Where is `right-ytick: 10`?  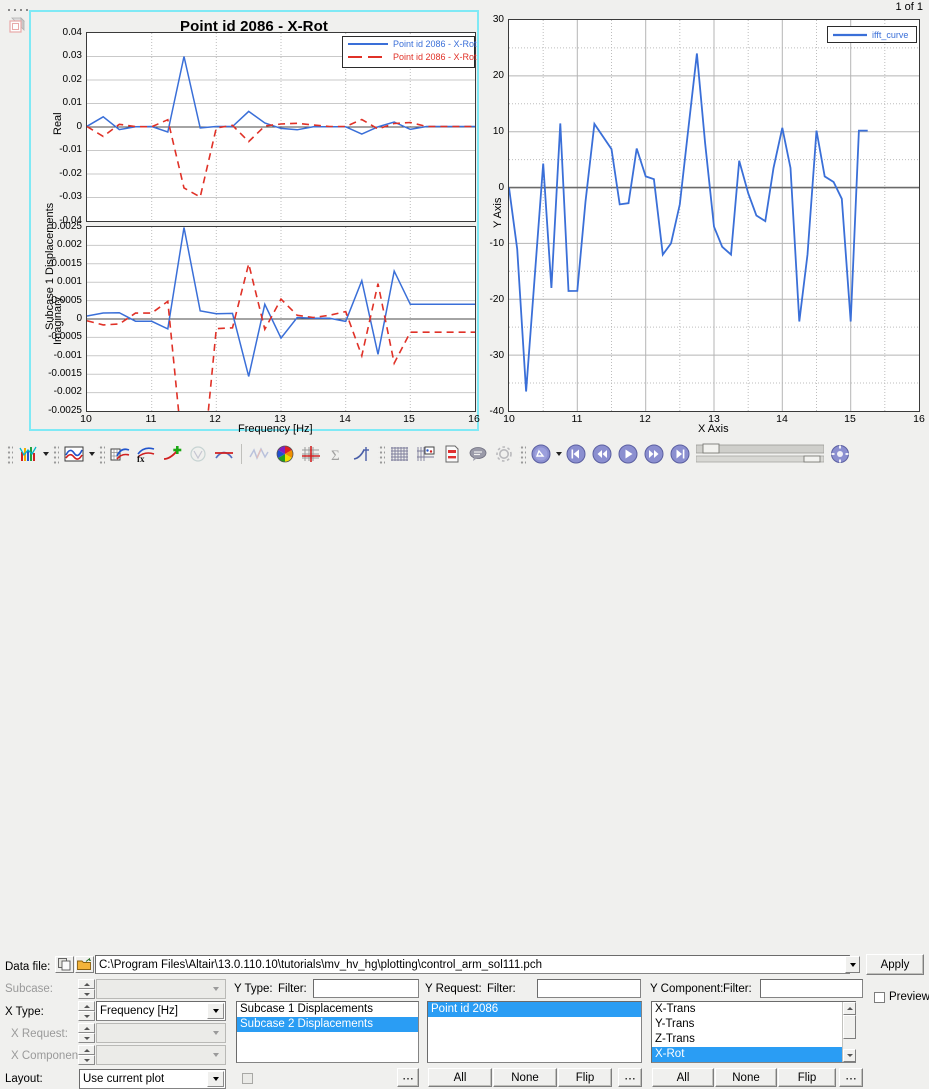 right-ytick: 10 is located at coordinates (498, 131).